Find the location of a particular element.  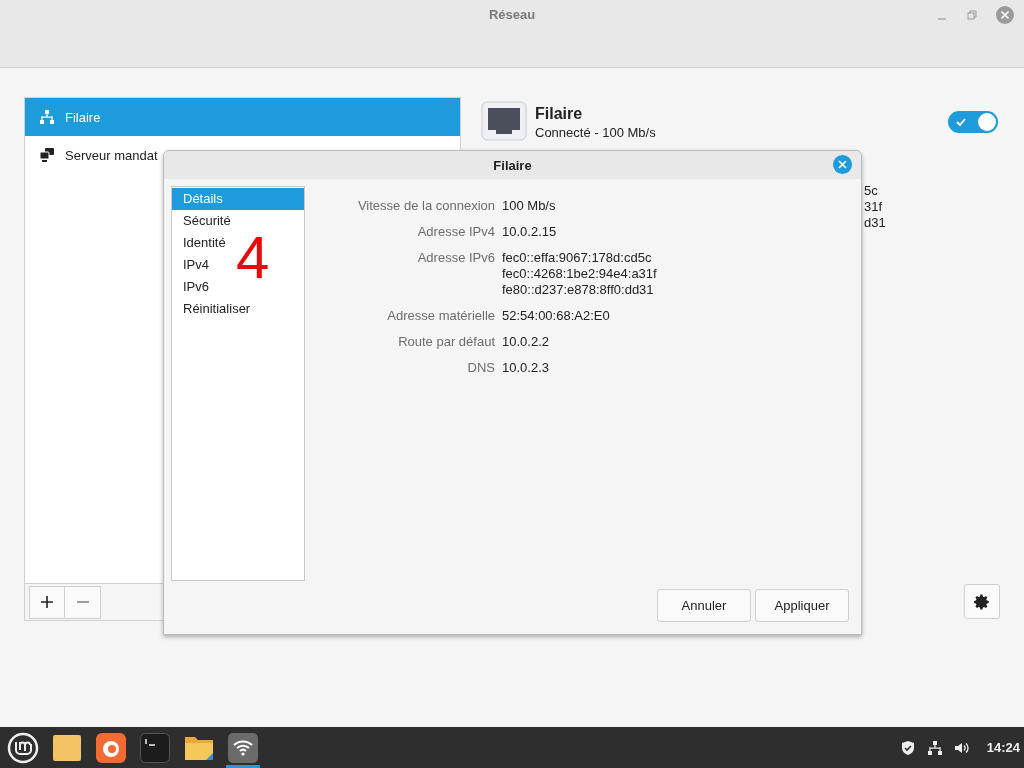

add-button is located at coordinates (47, 602).